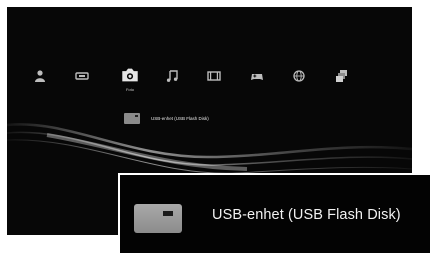 This screenshot has width=439, height=261. I want to click on category-label: Foto, so click(129, 89).